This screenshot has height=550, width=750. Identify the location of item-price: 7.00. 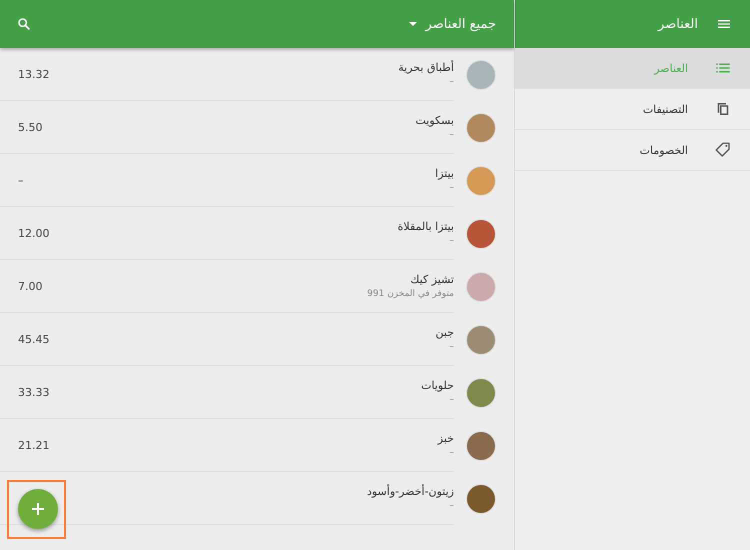
(30, 286).